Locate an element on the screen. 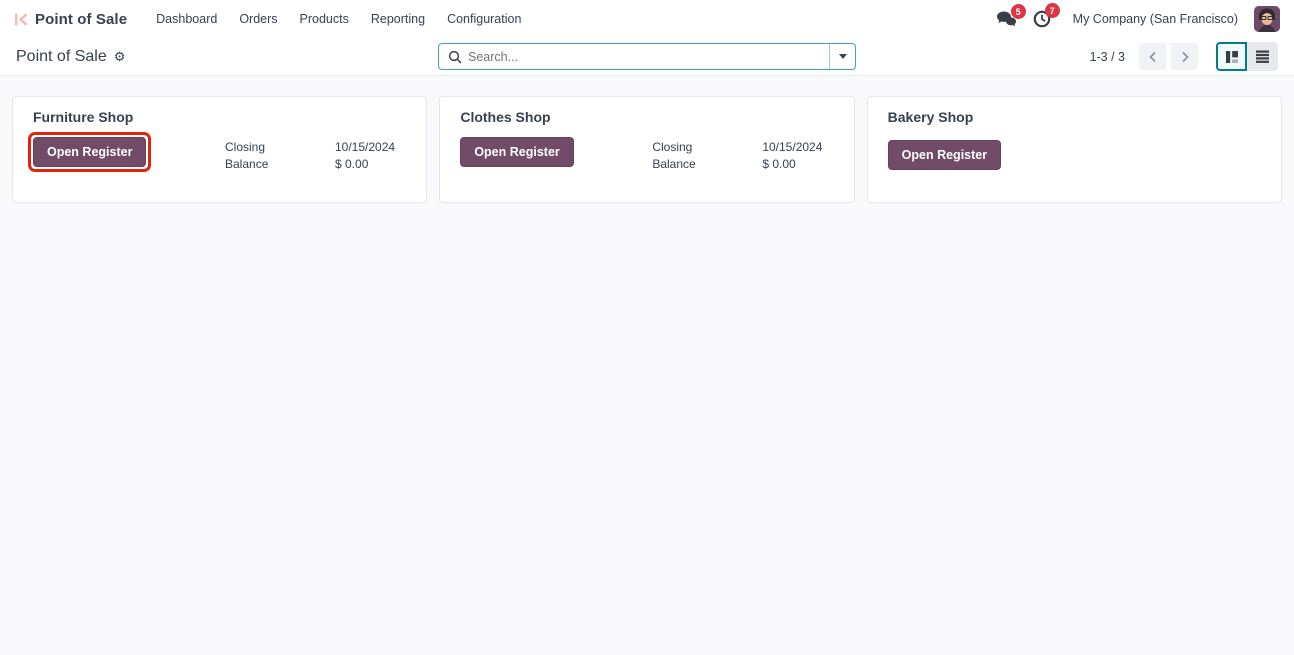 Image resolution: width=1294 pixels, height=655 pixels. pos-app-icon is located at coordinates (21, 19).